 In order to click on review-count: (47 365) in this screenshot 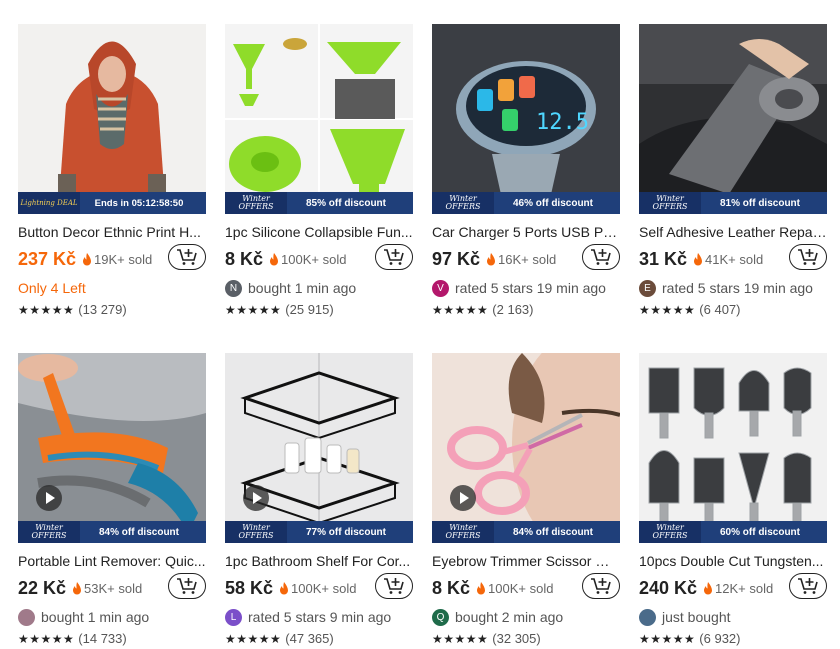, I will do `click(309, 638)`.